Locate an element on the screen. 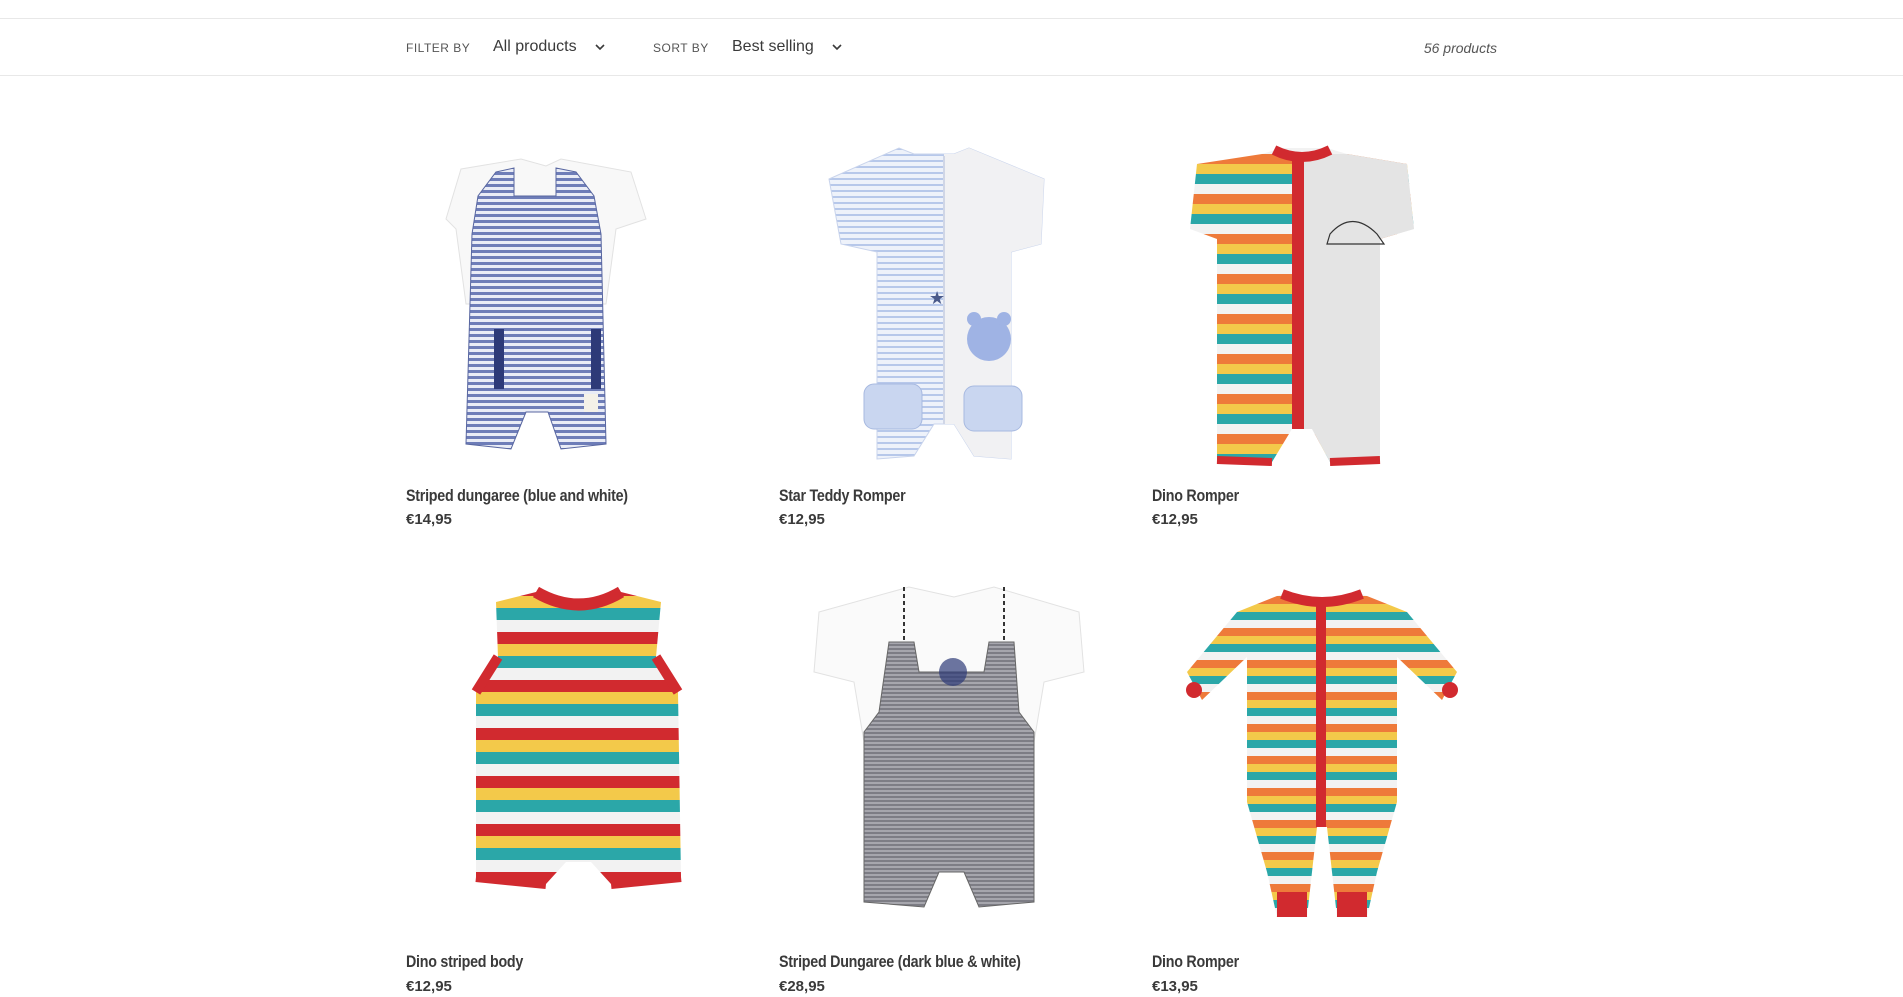 Image resolution: width=1903 pixels, height=997 pixels. product-price: €28,95 is located at coordinates (802, 986).